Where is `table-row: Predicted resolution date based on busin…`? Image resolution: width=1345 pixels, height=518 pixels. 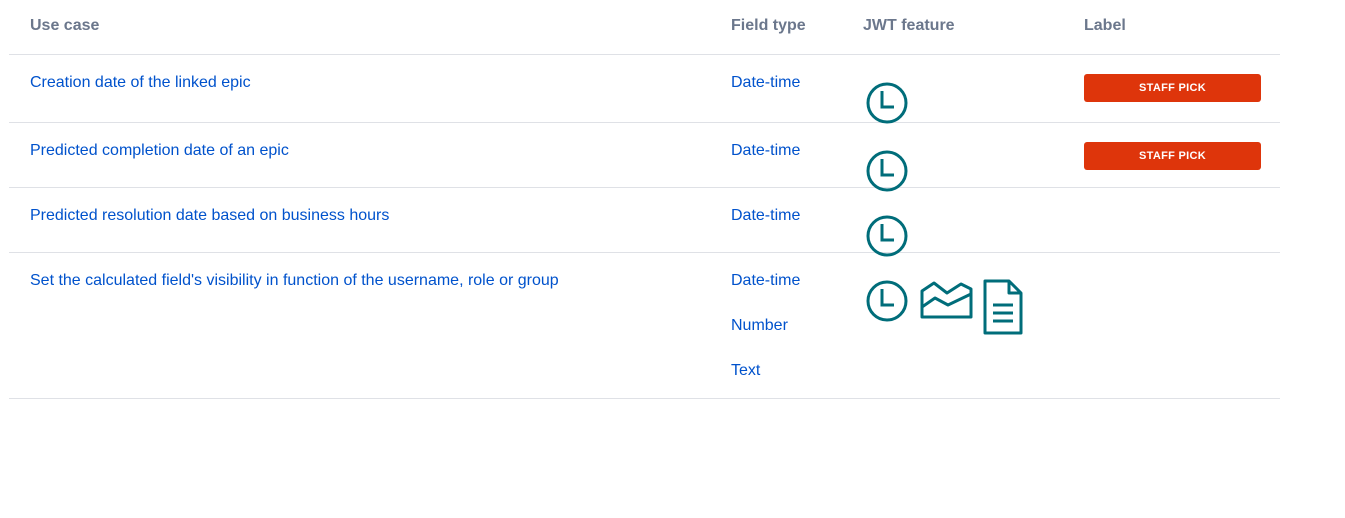 table-row: Predicted resolution date based on busin… is located at coordinates (644, 222).